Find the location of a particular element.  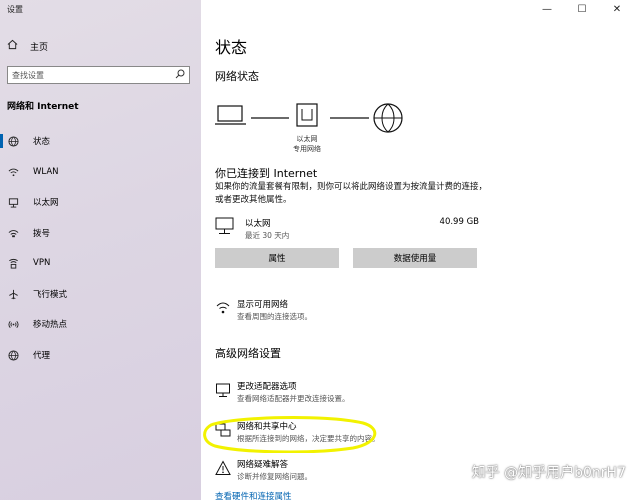

sidebar-item-proxy: 代理 is located at coordinates (100, 355).